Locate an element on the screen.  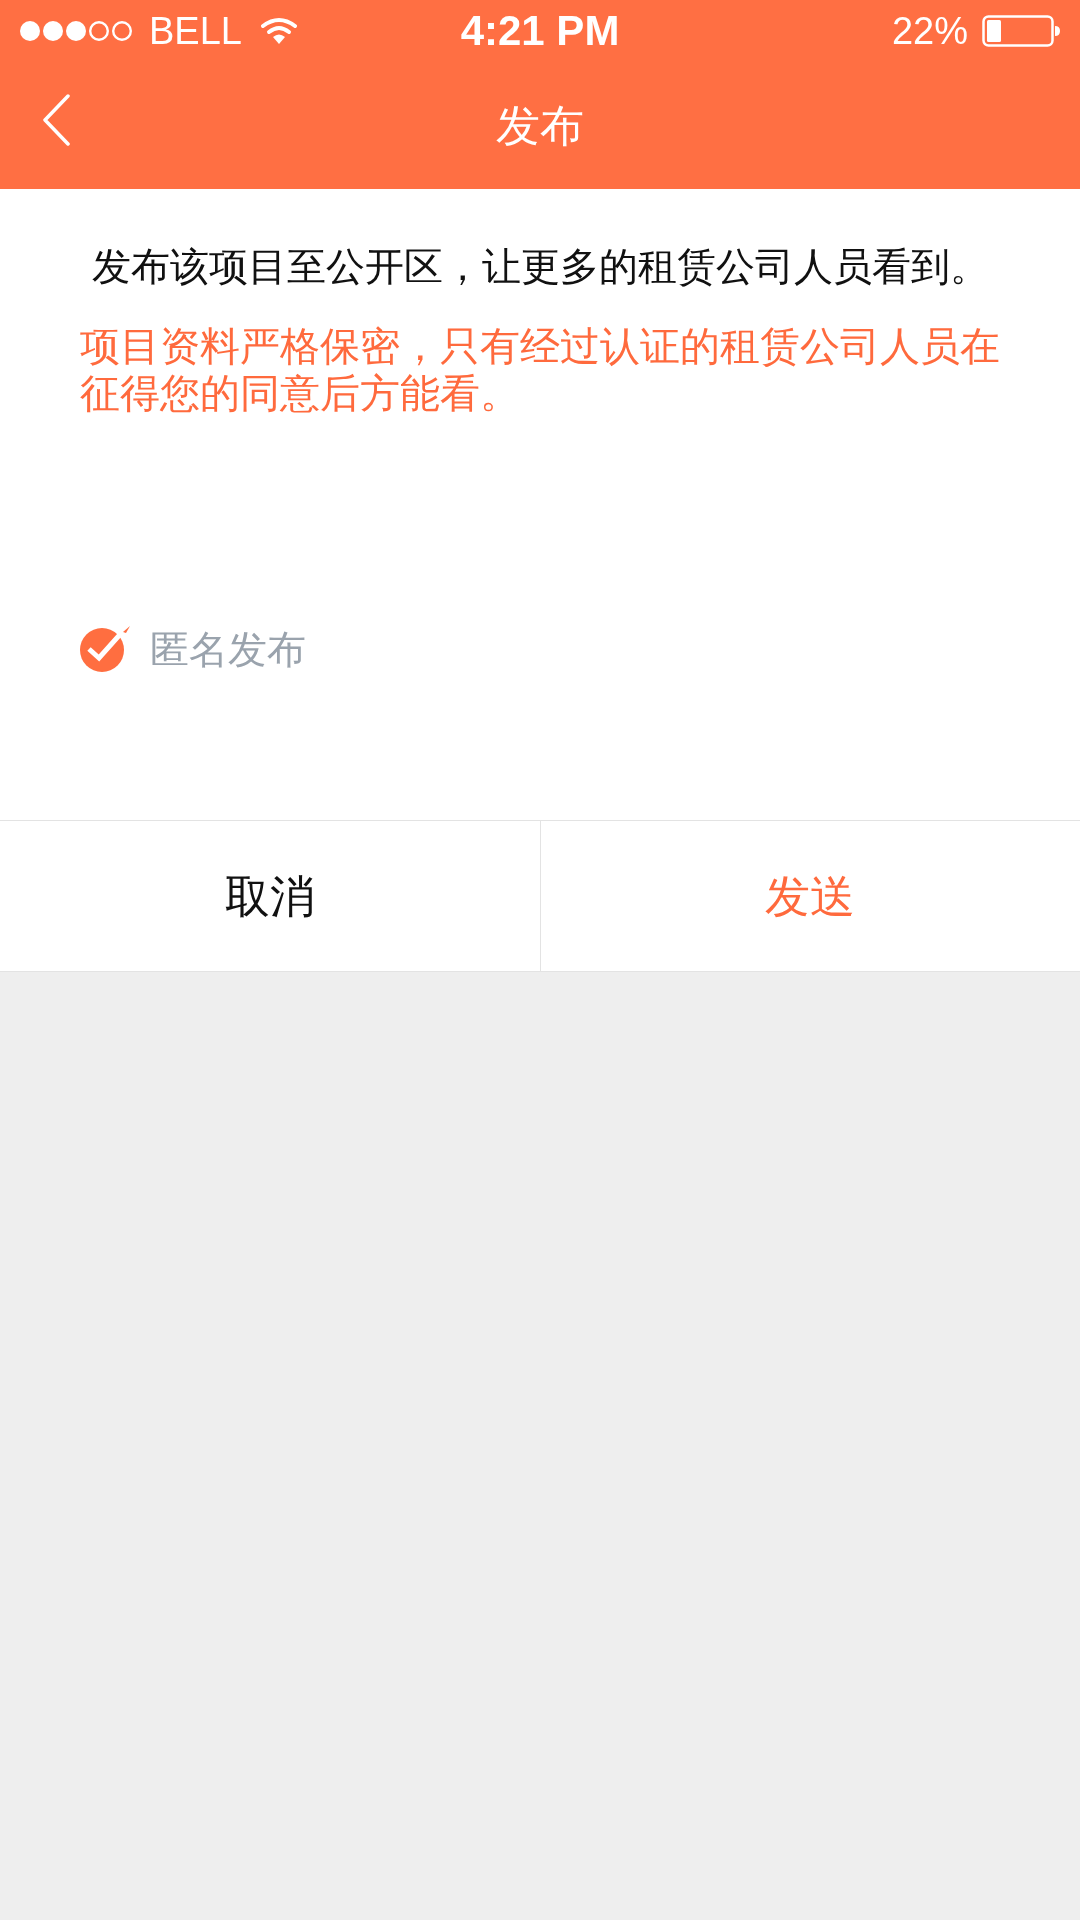
carrier-name: BELL is located at coordinates (195, 31).